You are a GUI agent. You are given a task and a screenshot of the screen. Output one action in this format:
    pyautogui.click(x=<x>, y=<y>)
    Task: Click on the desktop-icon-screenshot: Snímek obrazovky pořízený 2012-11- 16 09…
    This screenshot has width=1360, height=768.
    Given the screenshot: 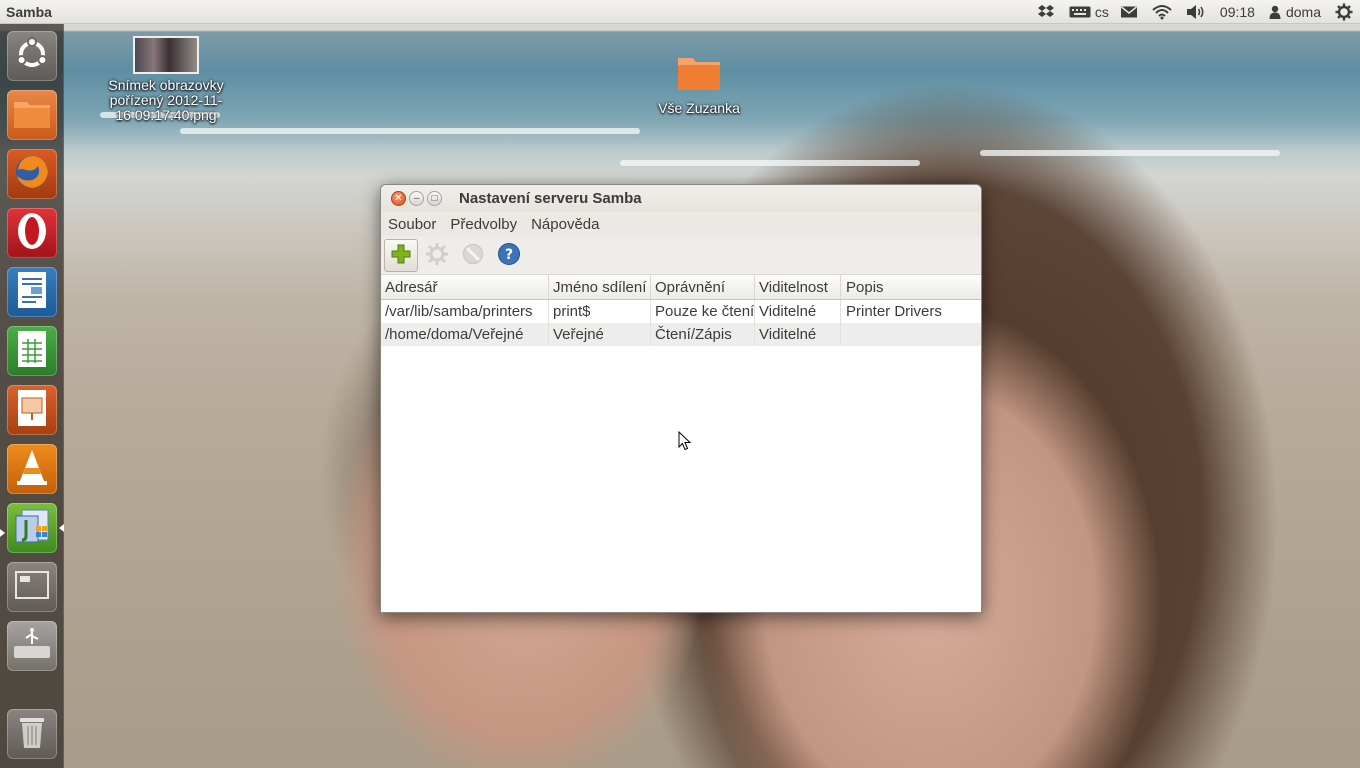 What is the action you would take?
    pyautogui.click(x=166, y=79)
    